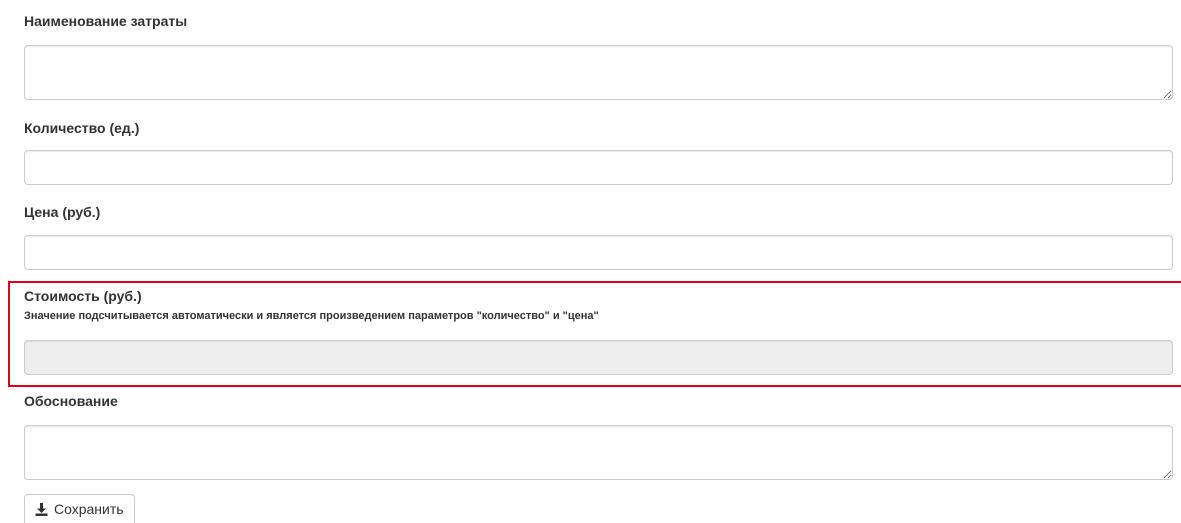 This screenshot has width=1181, height=523. I want to click on price-label: Цена (руб.), so click(62, 212).